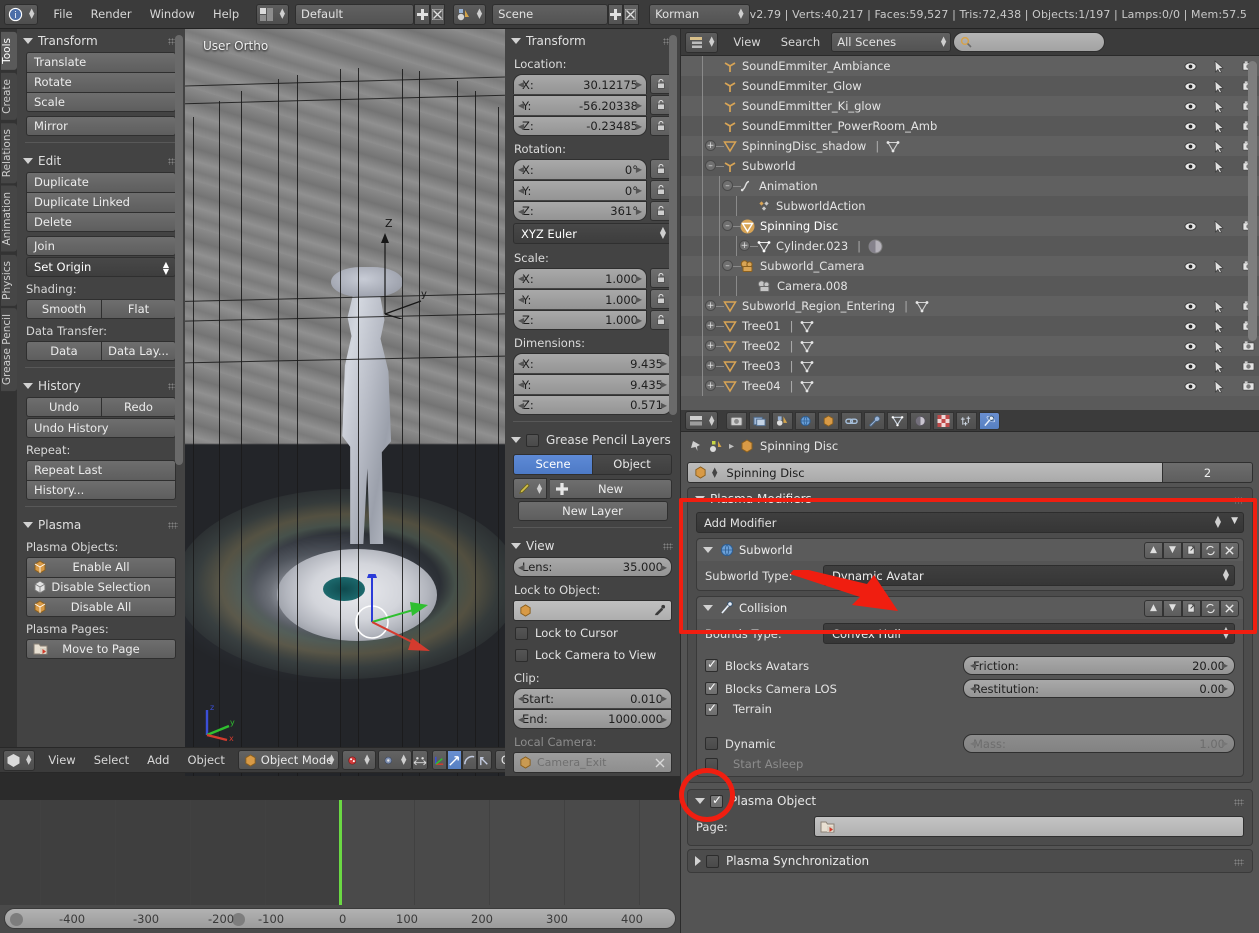  Describe the element at coordinates (592, 511) in the screenshot. I see `new-layer-button: New Layer` at that location.